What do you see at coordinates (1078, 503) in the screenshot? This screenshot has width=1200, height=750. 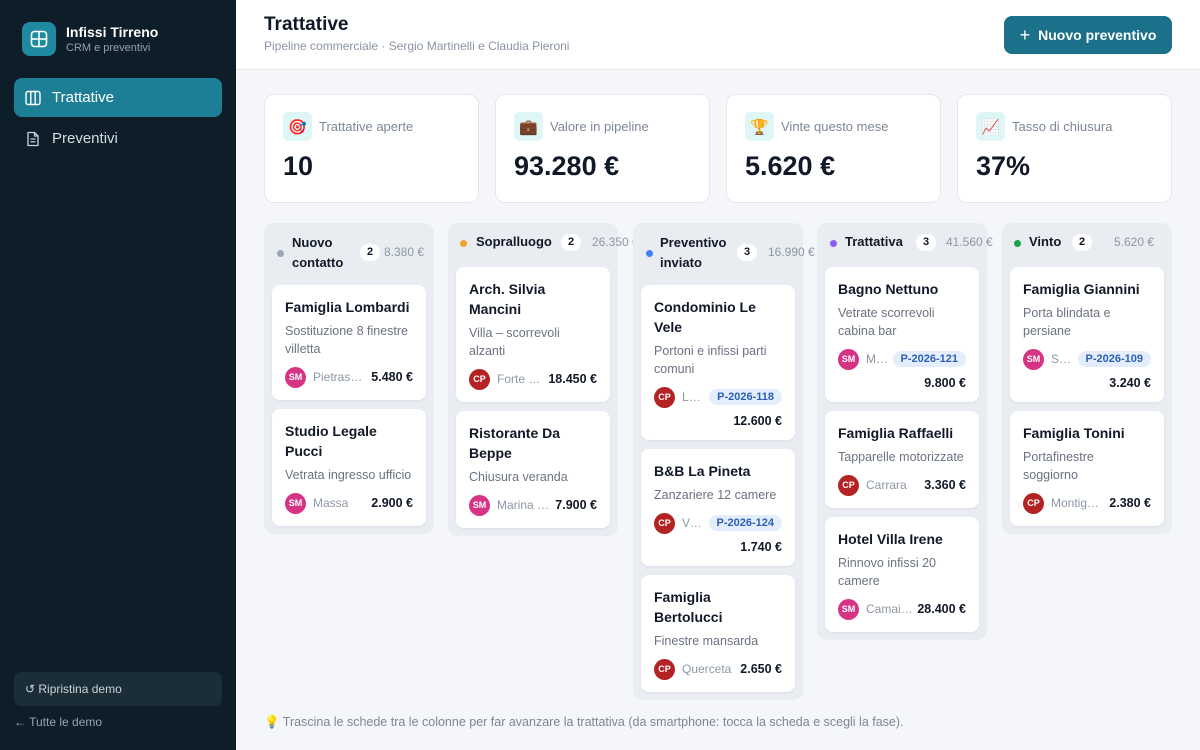 I see `deal-location: Montignoso` at bounding box center [1078, 503].